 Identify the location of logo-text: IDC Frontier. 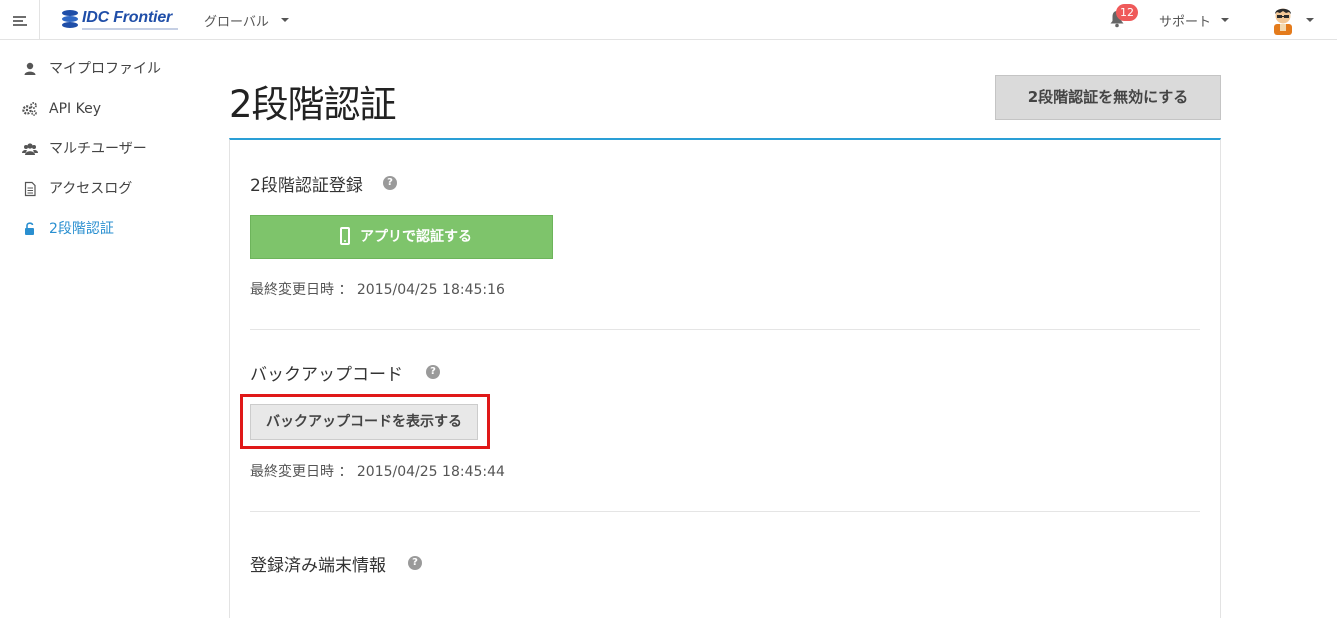
(127, 17).